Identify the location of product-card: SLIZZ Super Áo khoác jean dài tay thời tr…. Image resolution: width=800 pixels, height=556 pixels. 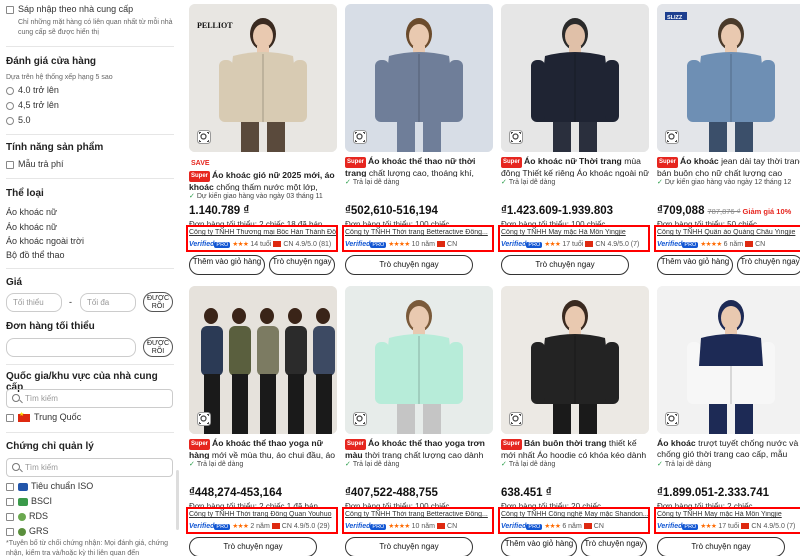
(727, 139).